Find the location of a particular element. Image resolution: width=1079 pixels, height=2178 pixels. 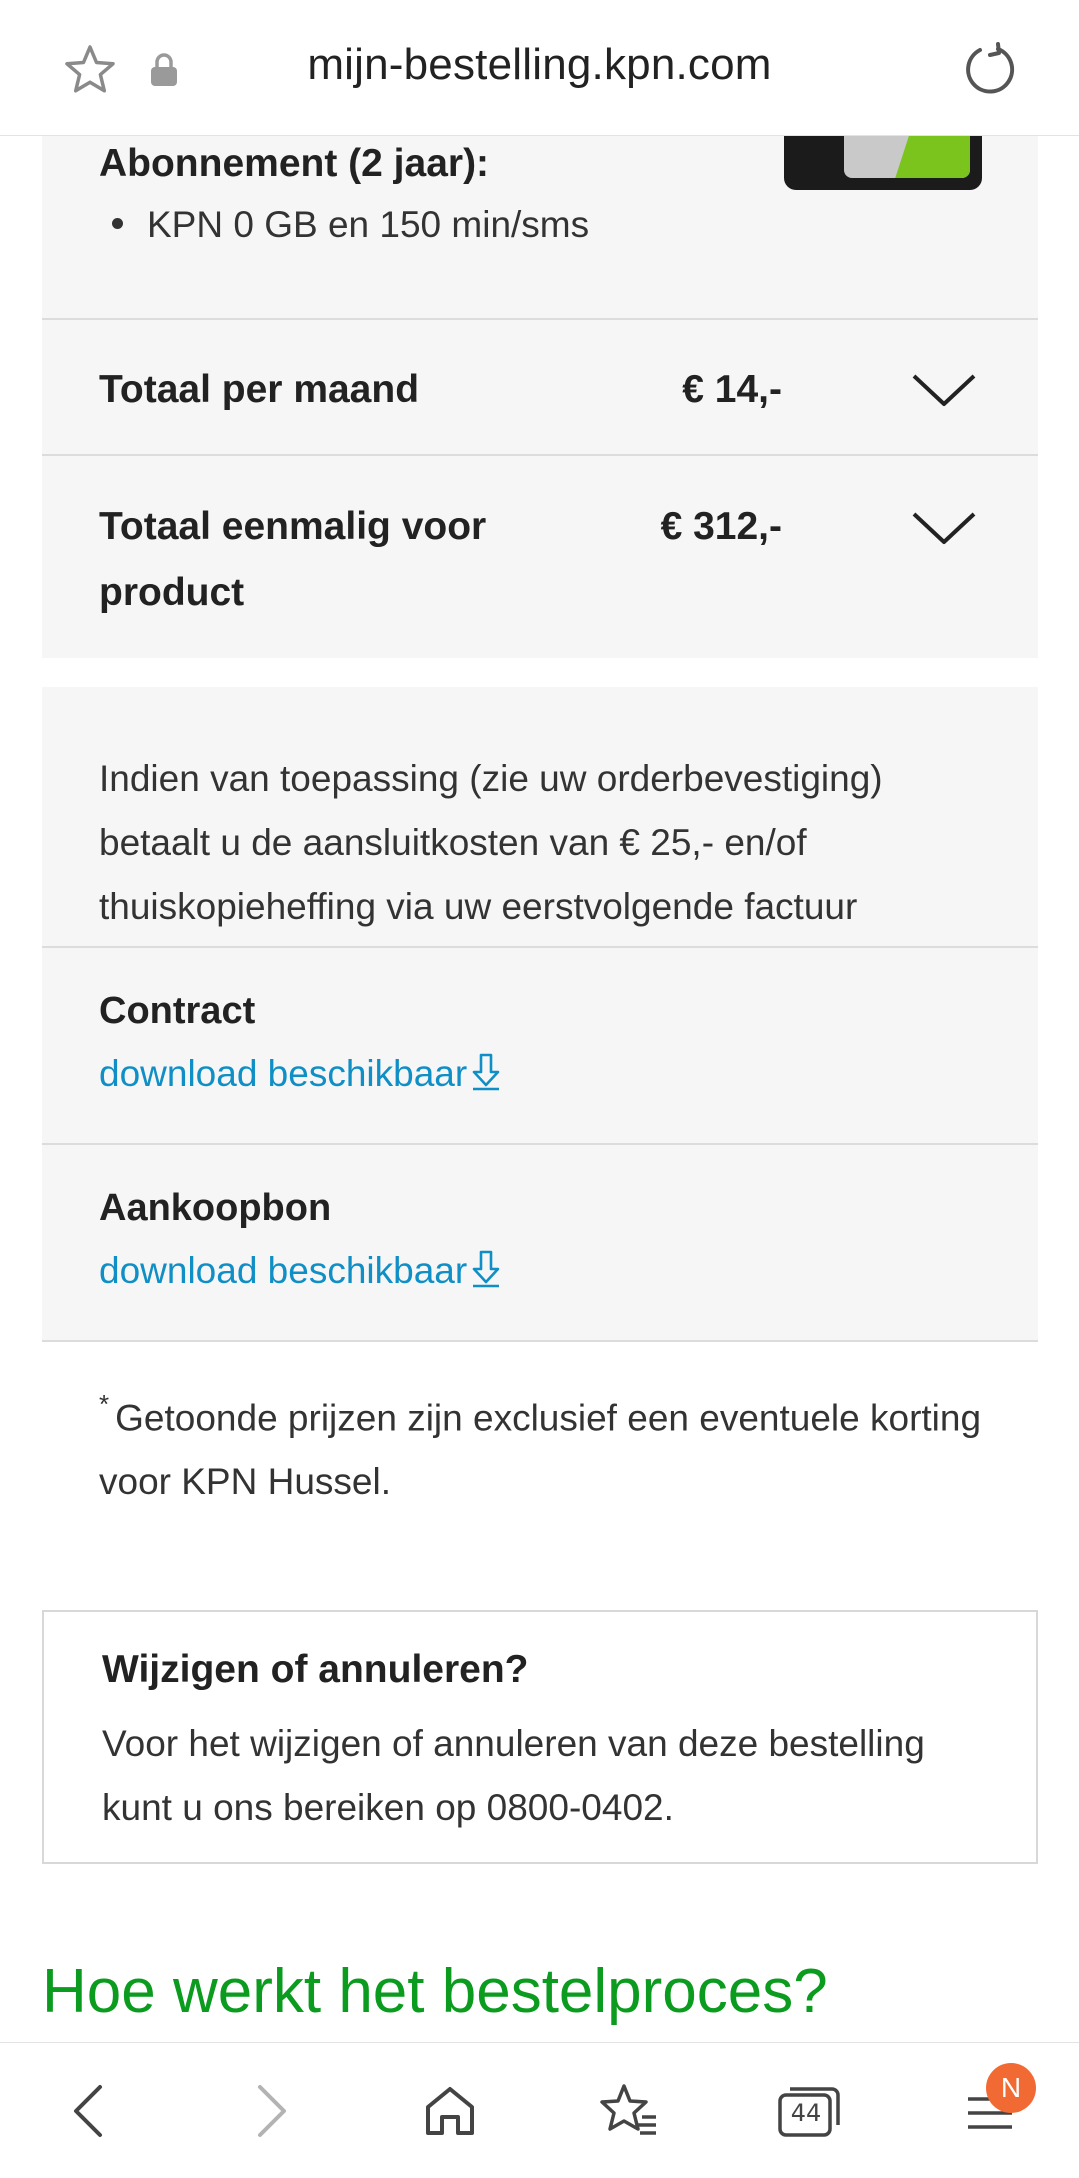

monthly-total-row: Totaal per maand € 14,- is located at coordinates (540, 386).